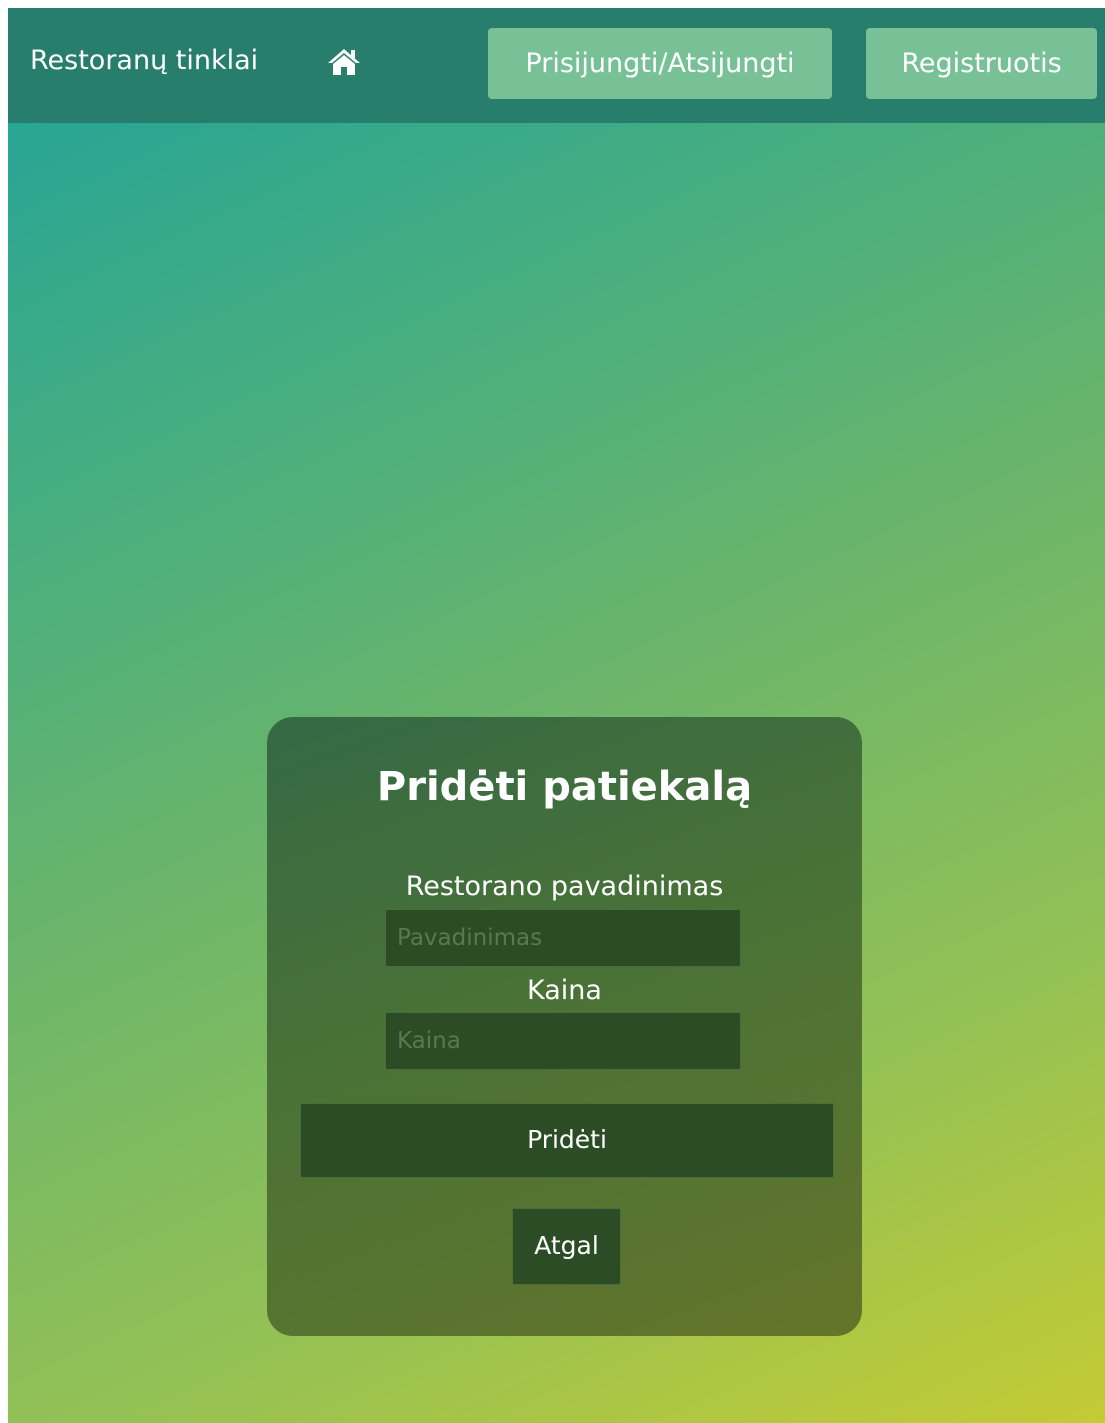 Image resolution: width=1105 pixels, height=1423 pixels. What do you see at coordinates (981, 63) in the screenshot?
I see `register-button: Registruotis` at bounding box center [981, 63].